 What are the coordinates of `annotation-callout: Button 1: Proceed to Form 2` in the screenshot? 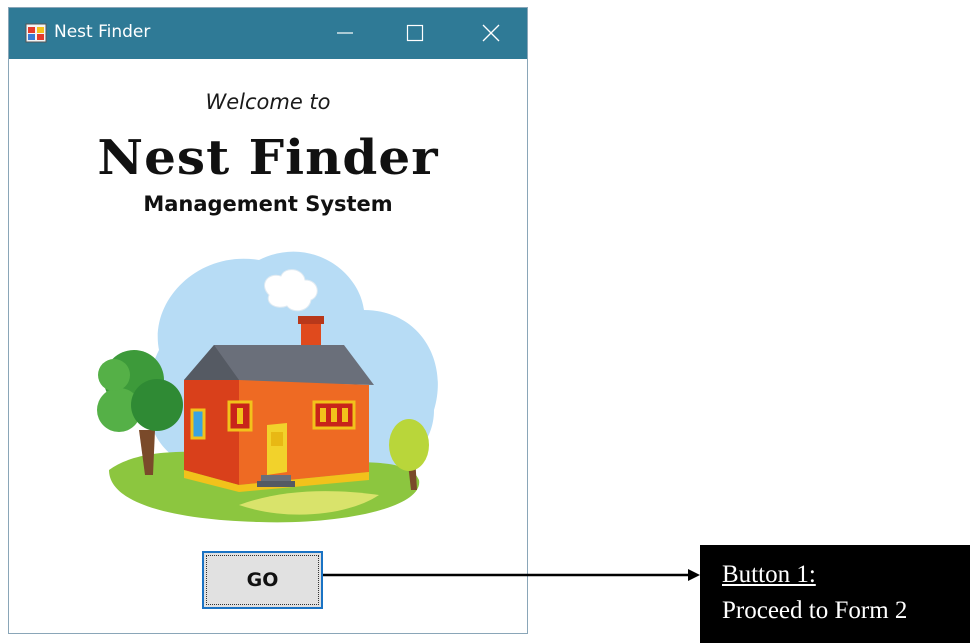 It's located at (835, 594).